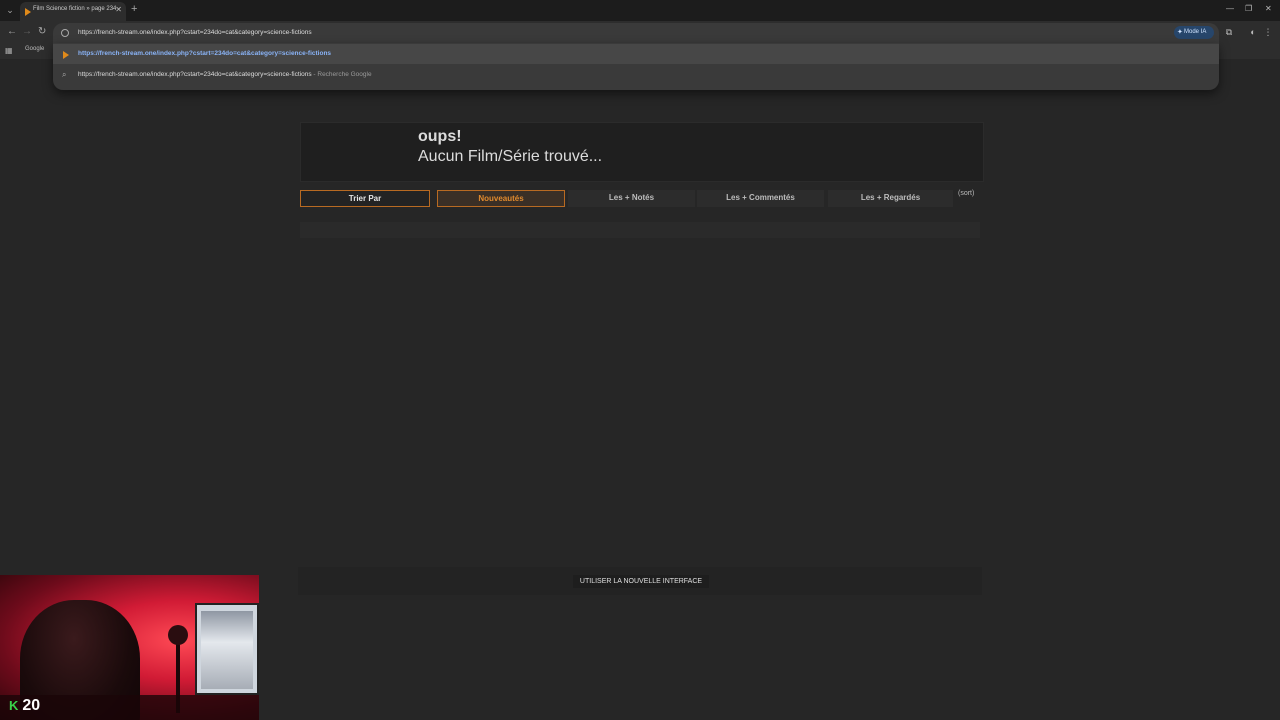  What do you see at coordinates (31, 705) in the screenshot?
I see `counter-value: 20` at bounding box center [31, 705].